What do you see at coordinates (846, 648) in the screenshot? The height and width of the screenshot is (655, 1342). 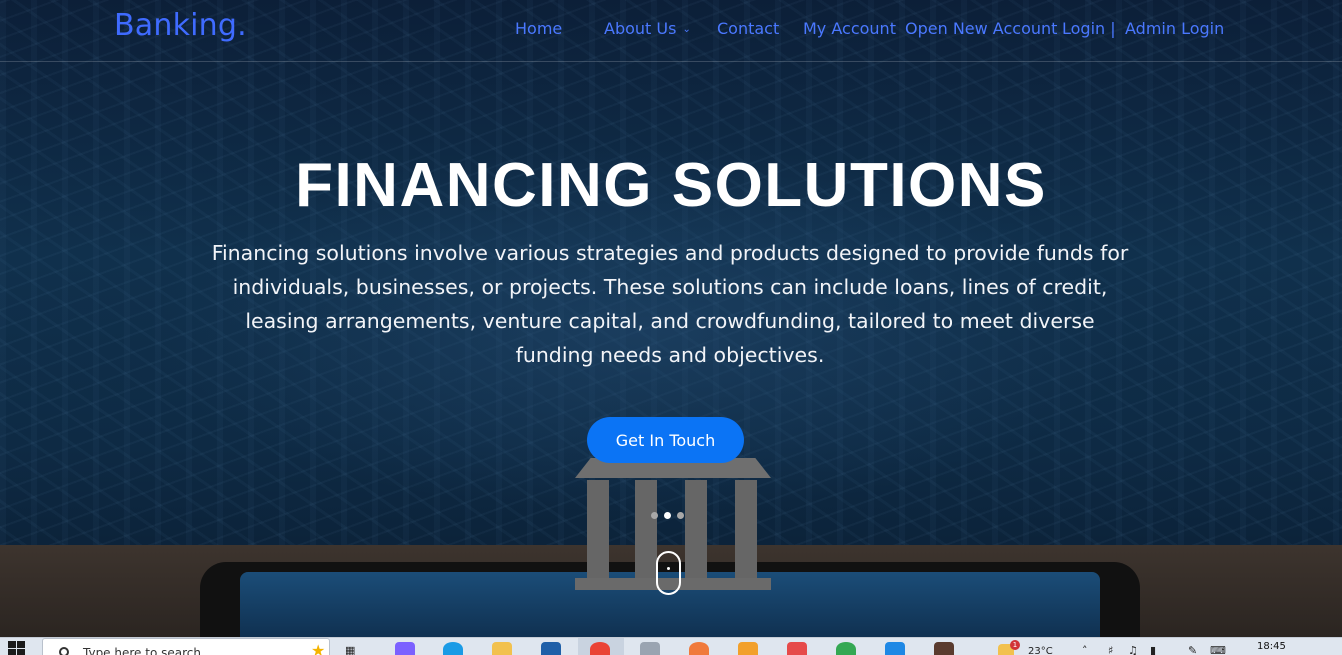 I see `chrome-profile-icon` at bounding box center [846, 648].